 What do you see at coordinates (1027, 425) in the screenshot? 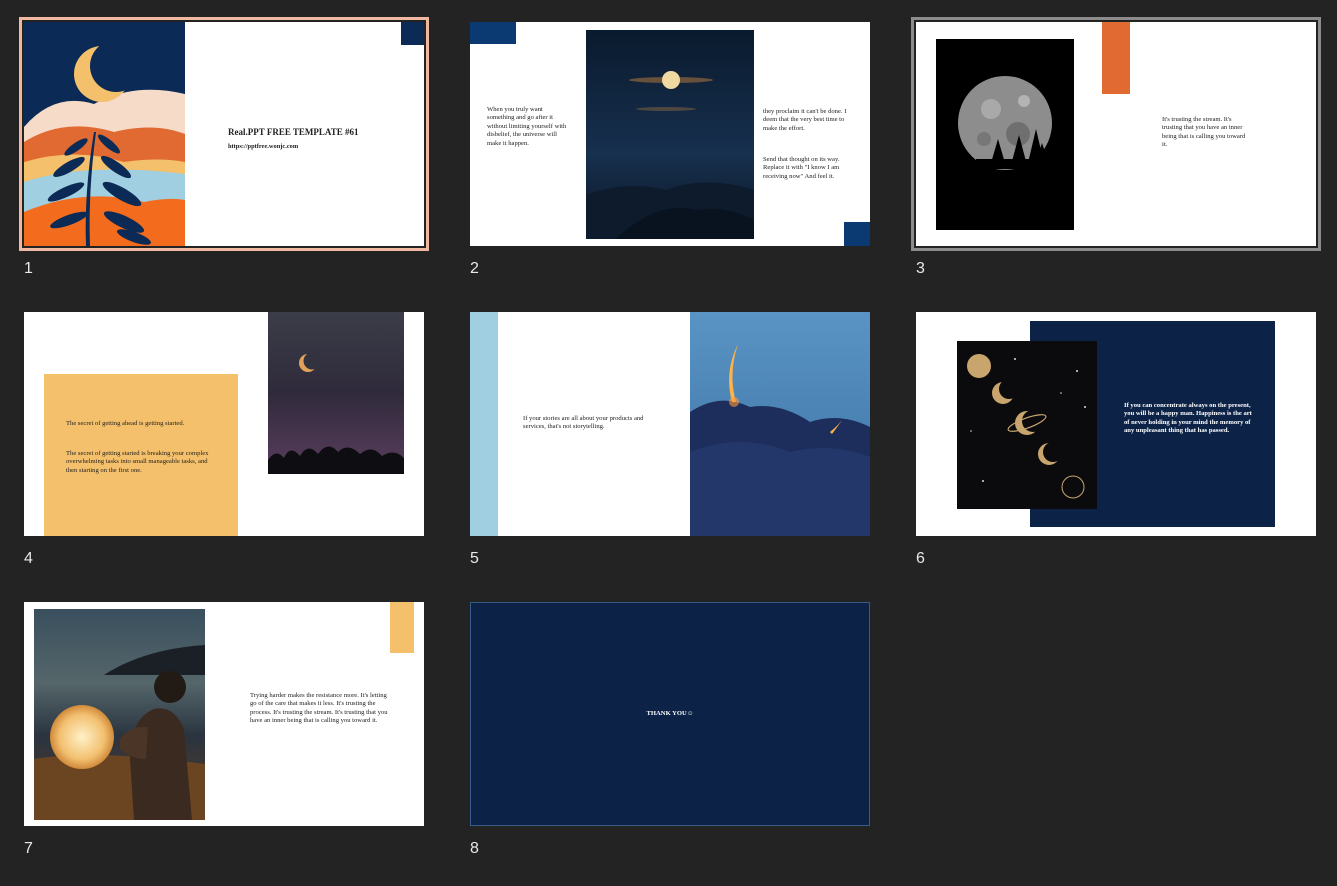
I see `slide-6-illustration` at bounding box center [1027, 425].